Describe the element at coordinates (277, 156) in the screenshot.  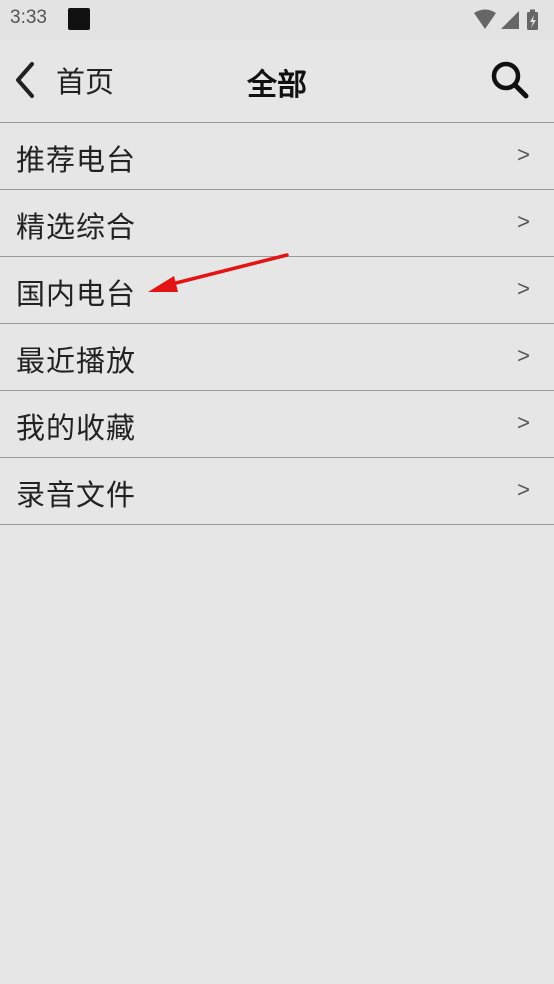
I see `menu-item-recommended: 推荐电台 >` at that location.